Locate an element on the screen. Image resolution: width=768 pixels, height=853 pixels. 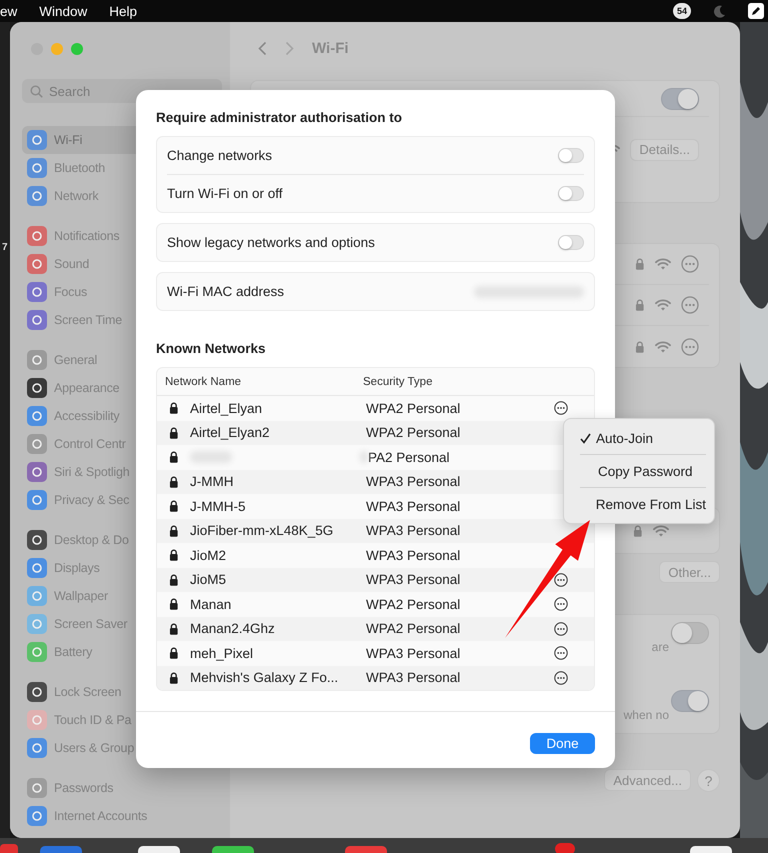
desktop-text: 7 is located at coordinates (5, 247).